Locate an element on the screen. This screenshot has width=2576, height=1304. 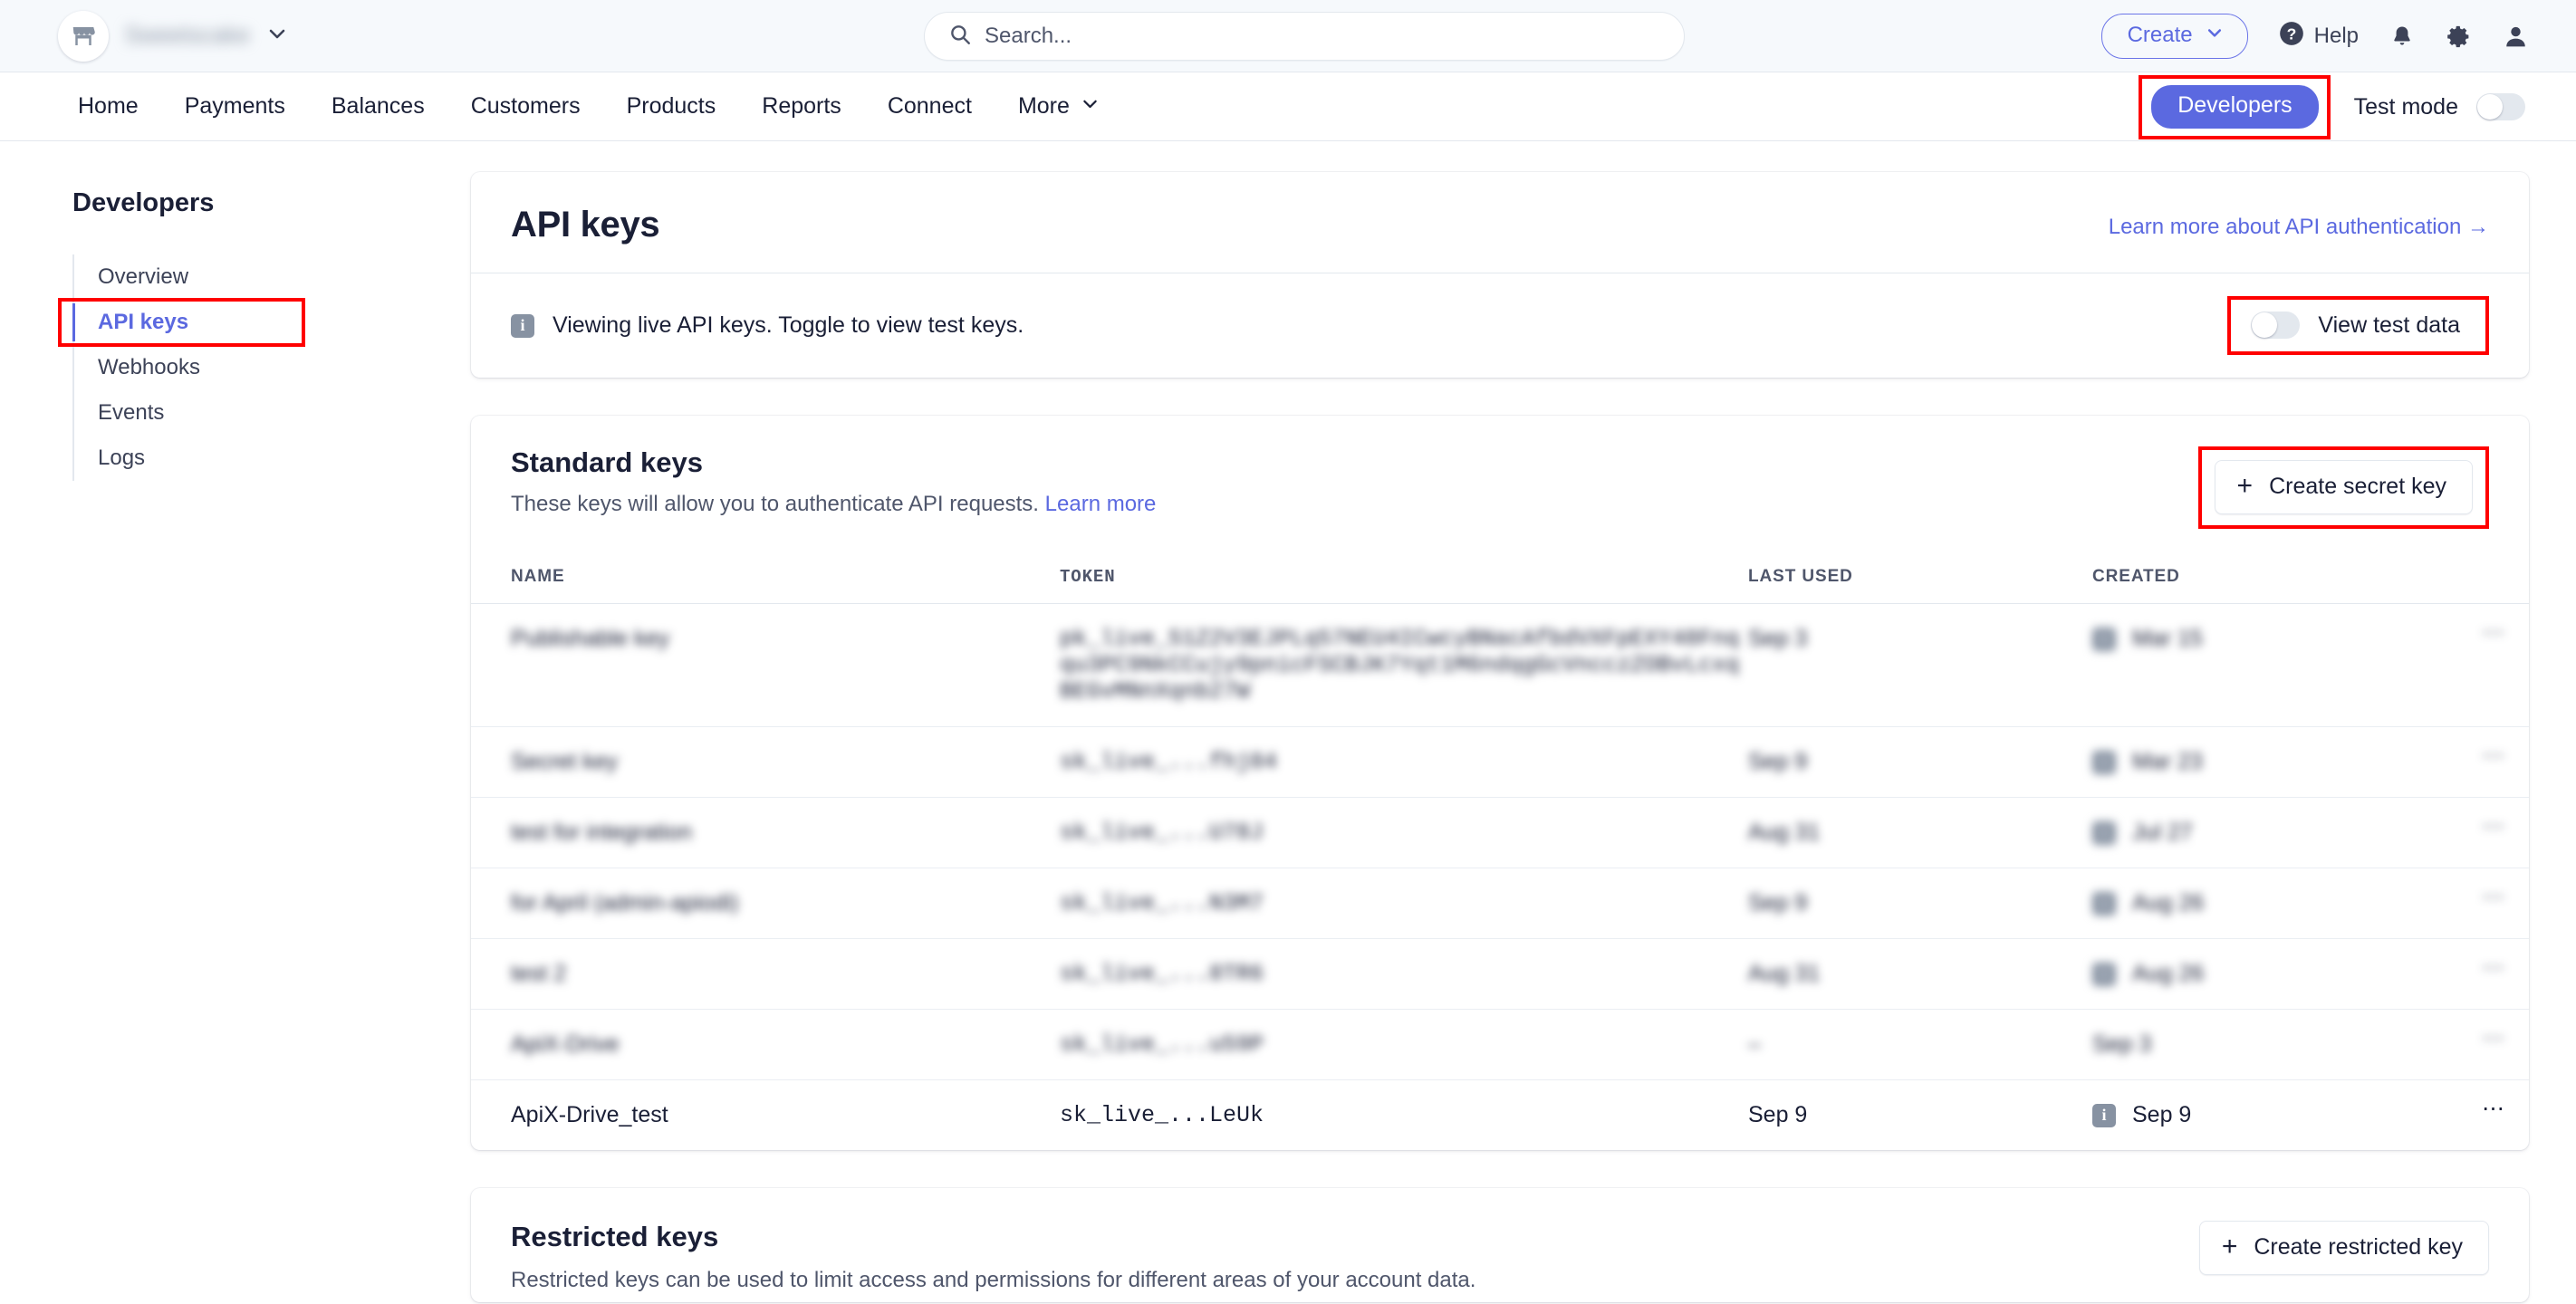
toggle-knob is located at coordinates (2490, 107).